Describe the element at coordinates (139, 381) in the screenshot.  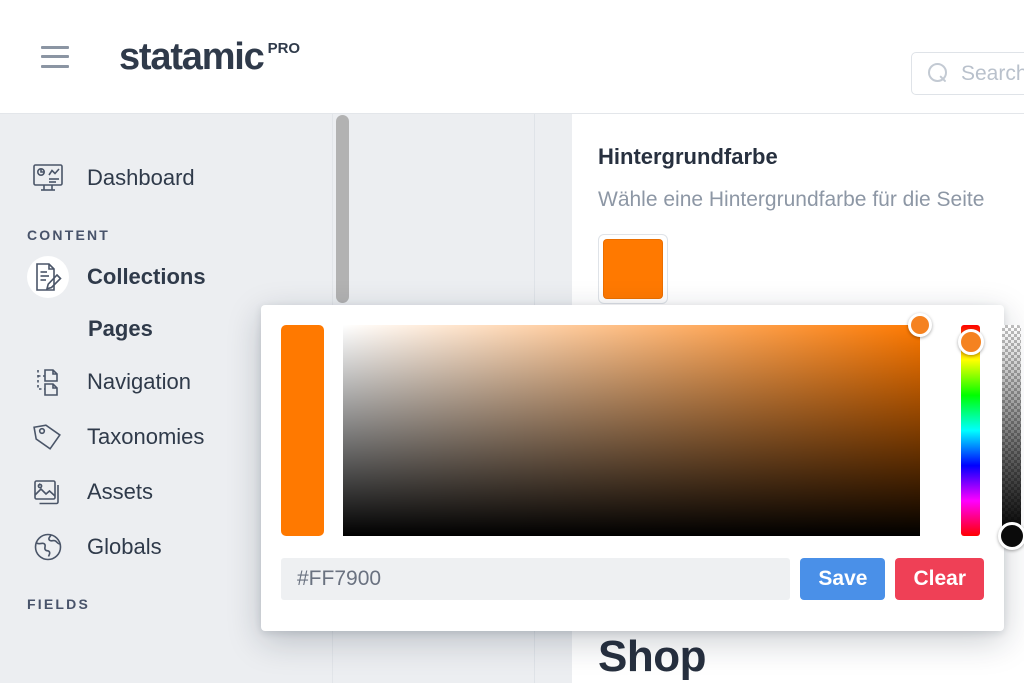
I see `sidebar-item-label: Navigation` at that location.